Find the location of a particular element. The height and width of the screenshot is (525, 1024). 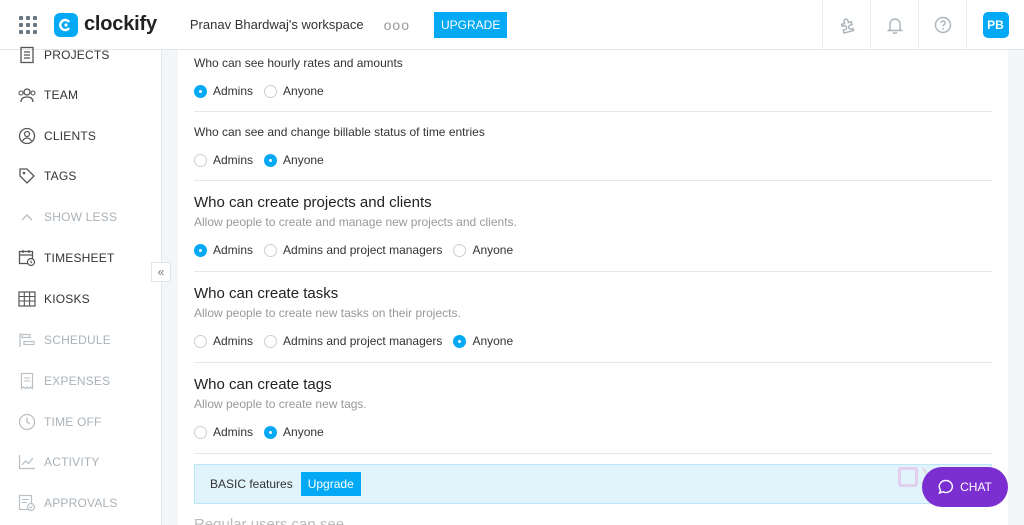

top-right-actions: PB is located at coordinates (923, 25).